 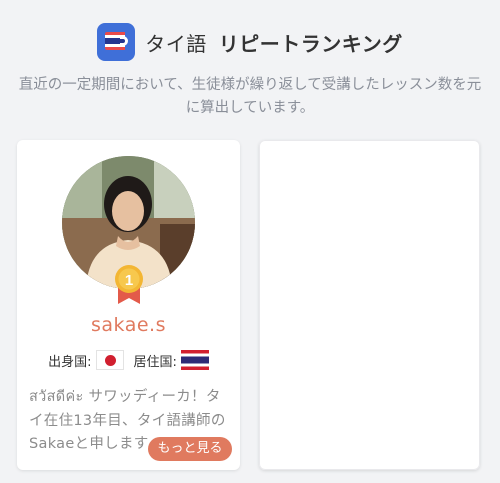 What do you see at coordinates (310, 43) in the screenshot?
I see `ranking-title: リピートランキング` at bounding box center [310, 43].